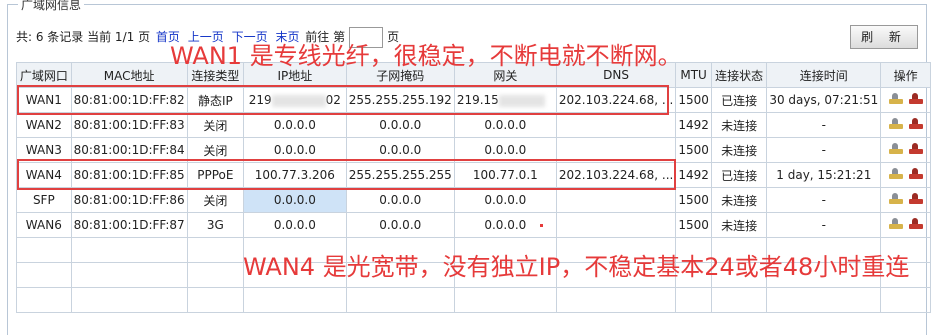 This screenshot has height=335, width=931. What do you see at coordinates (44, 75) in the screenshot?
I see `column-header: 广域网口` at bounding box center [44, 75].